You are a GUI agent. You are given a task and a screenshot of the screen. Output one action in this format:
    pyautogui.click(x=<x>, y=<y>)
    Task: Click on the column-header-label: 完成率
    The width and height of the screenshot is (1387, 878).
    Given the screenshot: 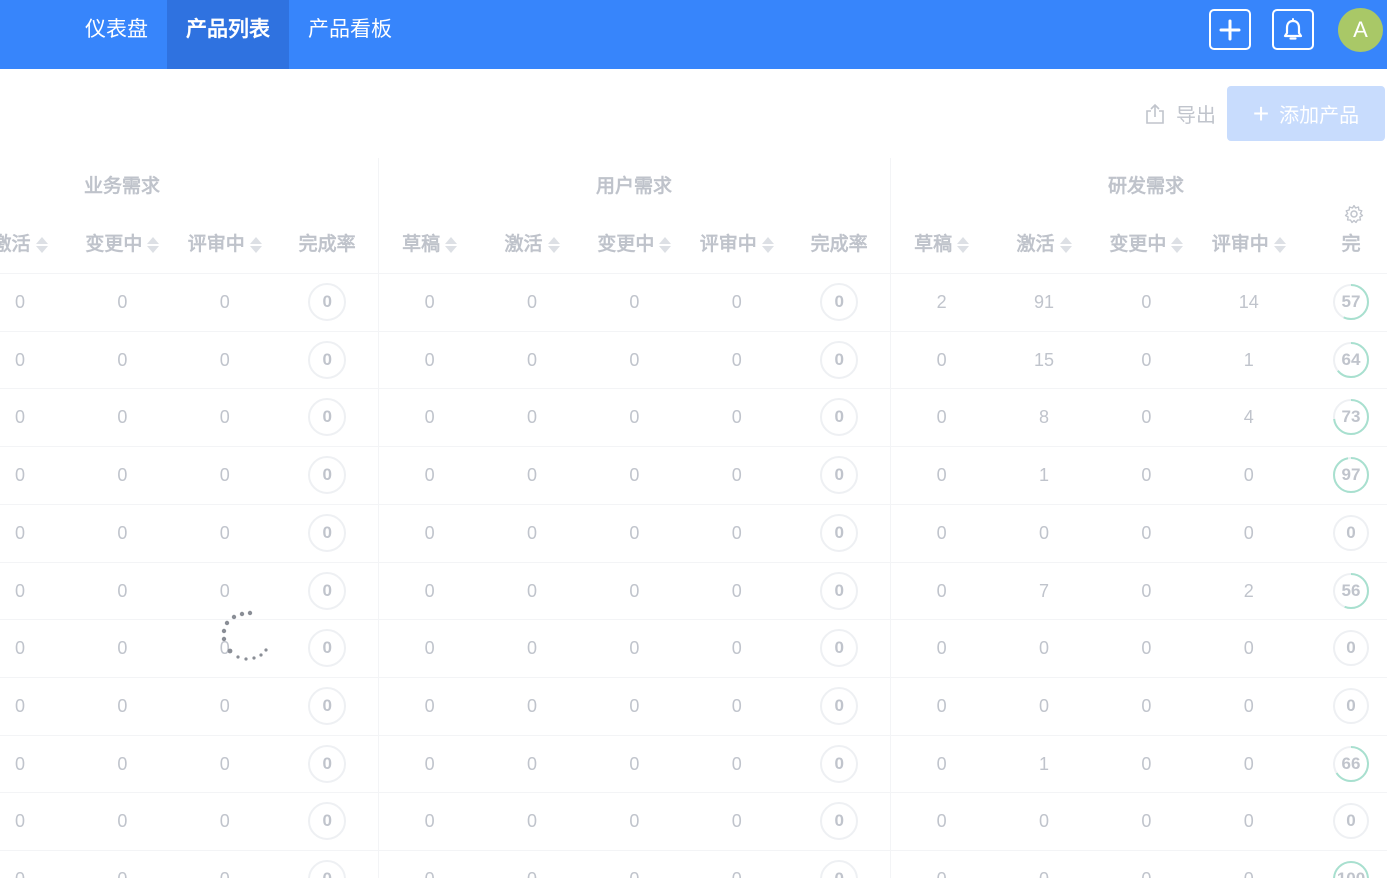 What is the action you would take?
    pyautogui.click(x=839, y=244)
    